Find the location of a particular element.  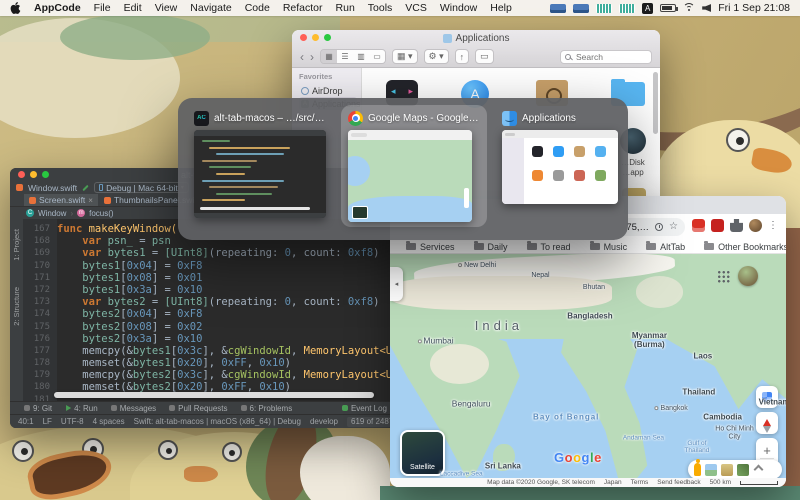

history-clock-icon is located at coordinates (659, 227).